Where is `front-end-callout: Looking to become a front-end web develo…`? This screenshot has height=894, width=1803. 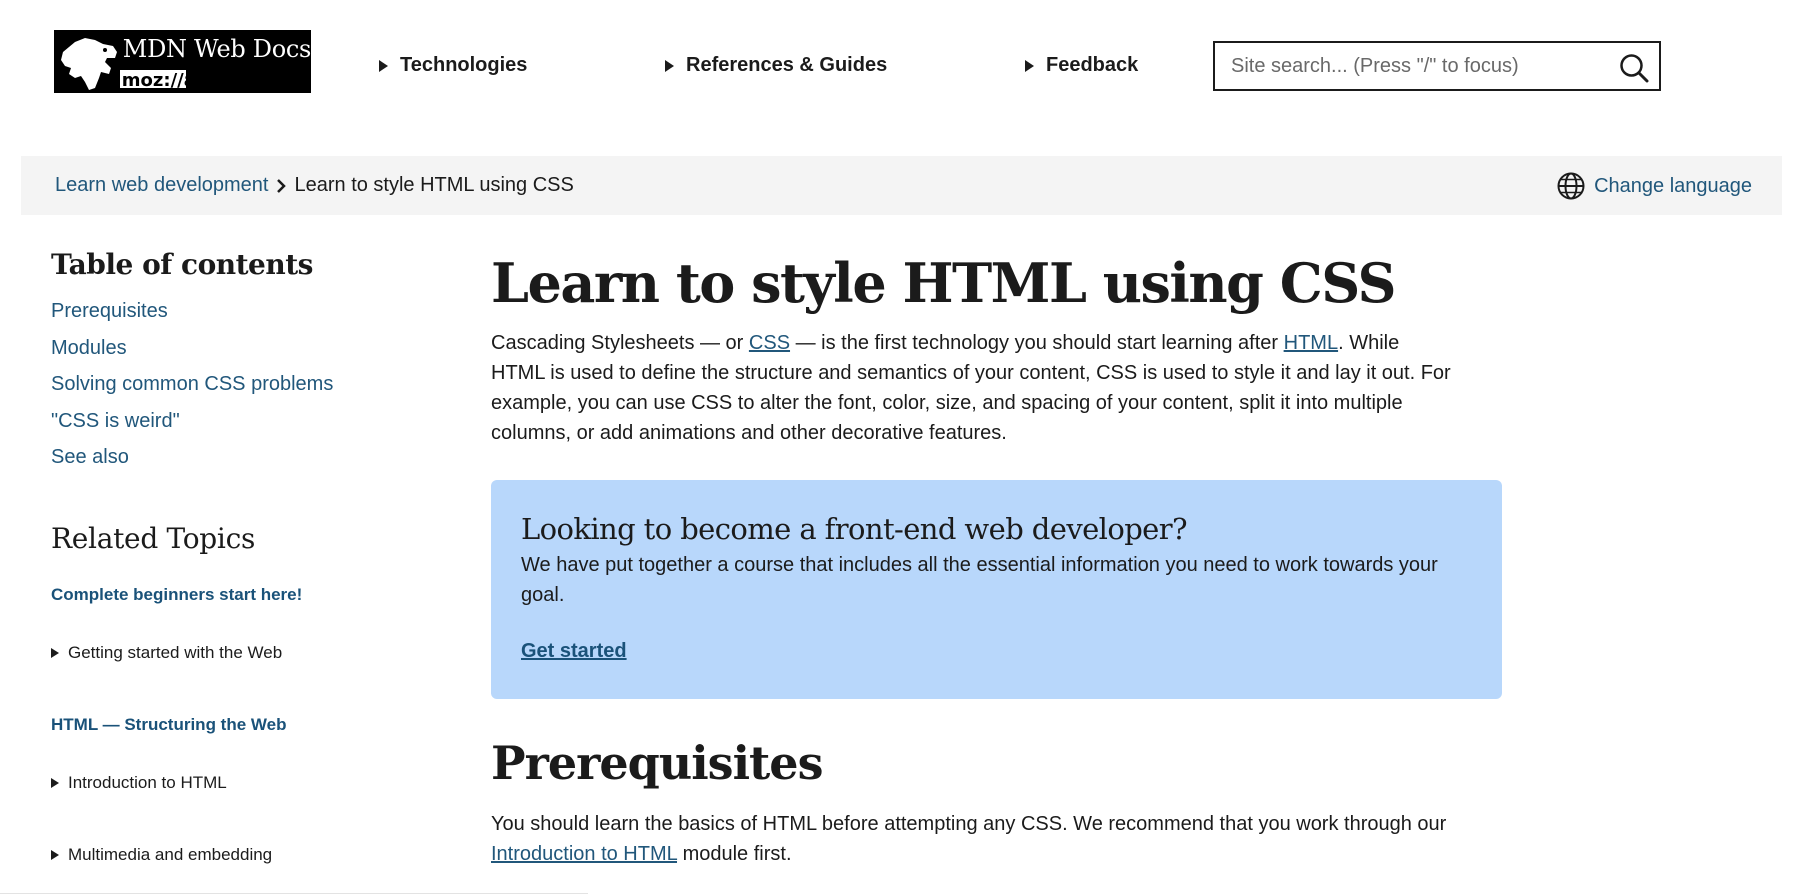
front-end-callout: Looking to become a front-end web develo… is located at coordinates (996, 589).